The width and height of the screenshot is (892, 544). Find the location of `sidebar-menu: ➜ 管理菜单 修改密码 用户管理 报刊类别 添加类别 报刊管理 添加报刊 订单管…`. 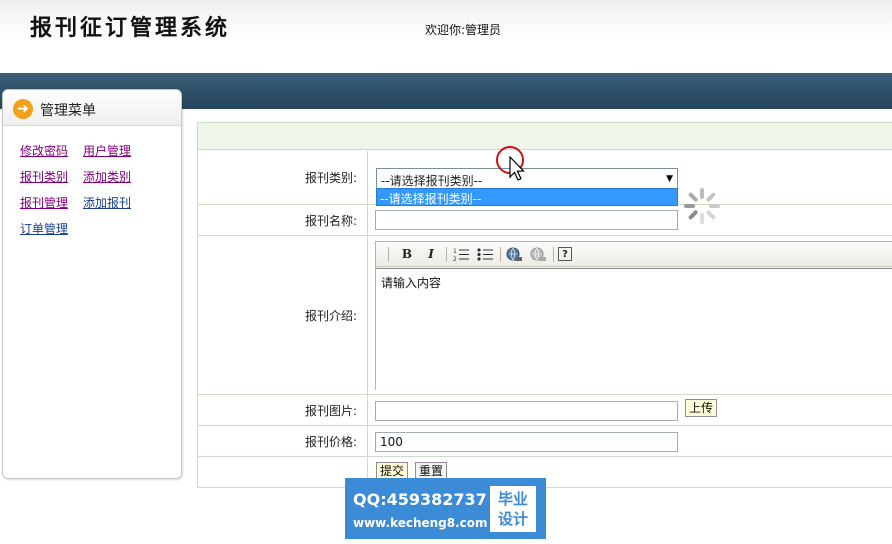

sidebar-menu: ➜ 管理菜单 修改密码 用户管理 报刊类别 添加类别 报刊管理 添加报刊 订单管… is located at coordinates (92, 284).